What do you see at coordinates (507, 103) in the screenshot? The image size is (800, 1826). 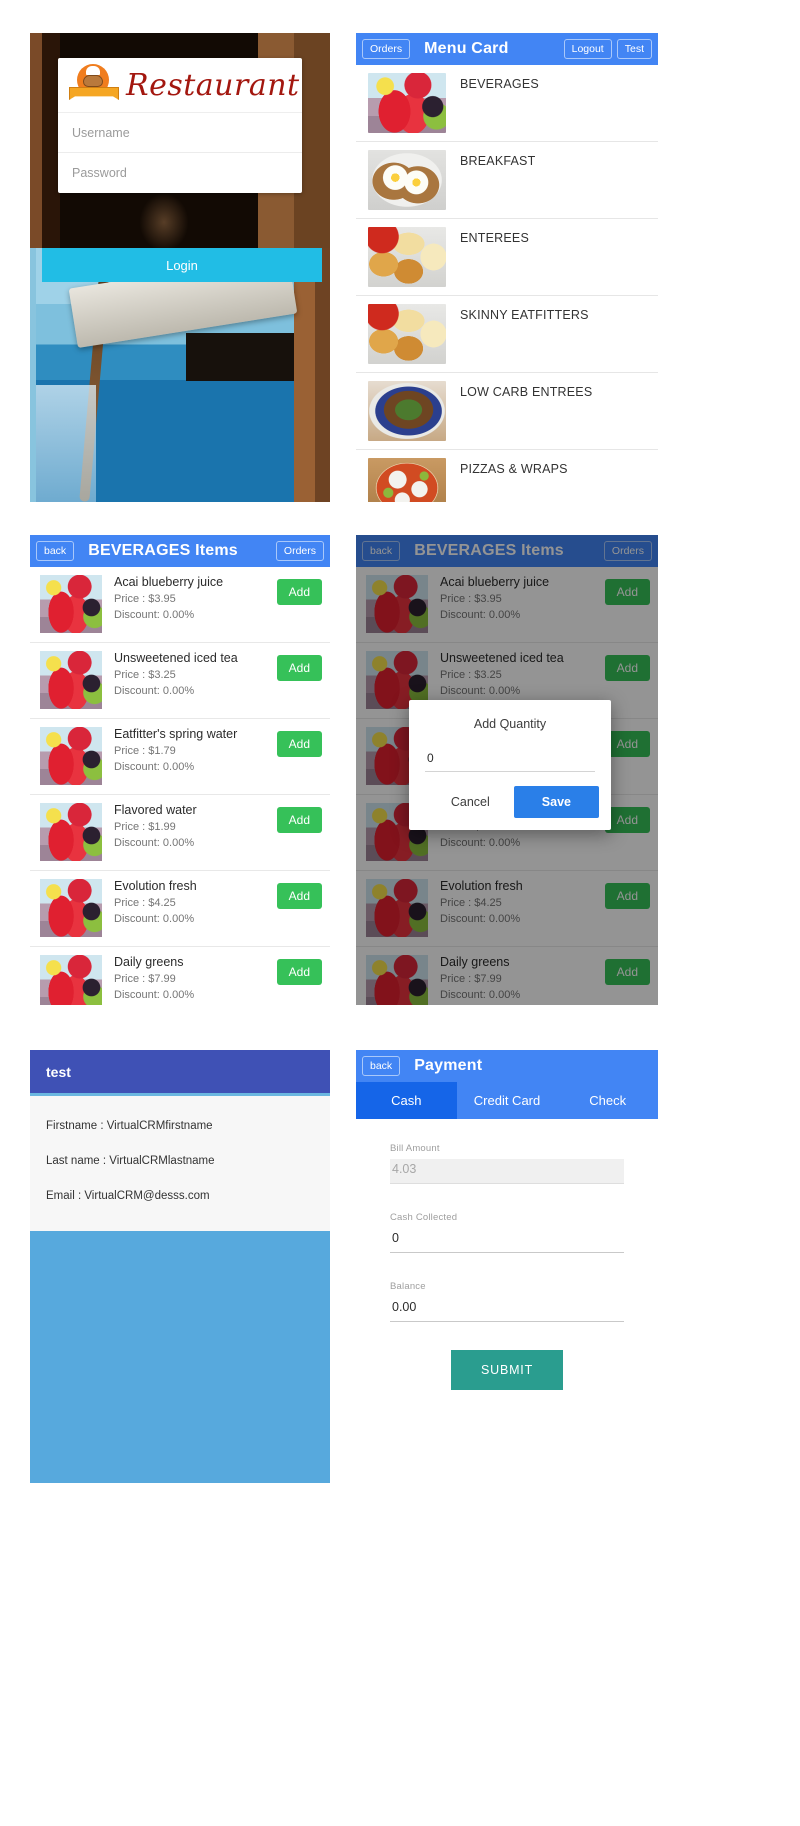 I see `menu-category-row: BEVERAGES` at bounding box center [507, 103].